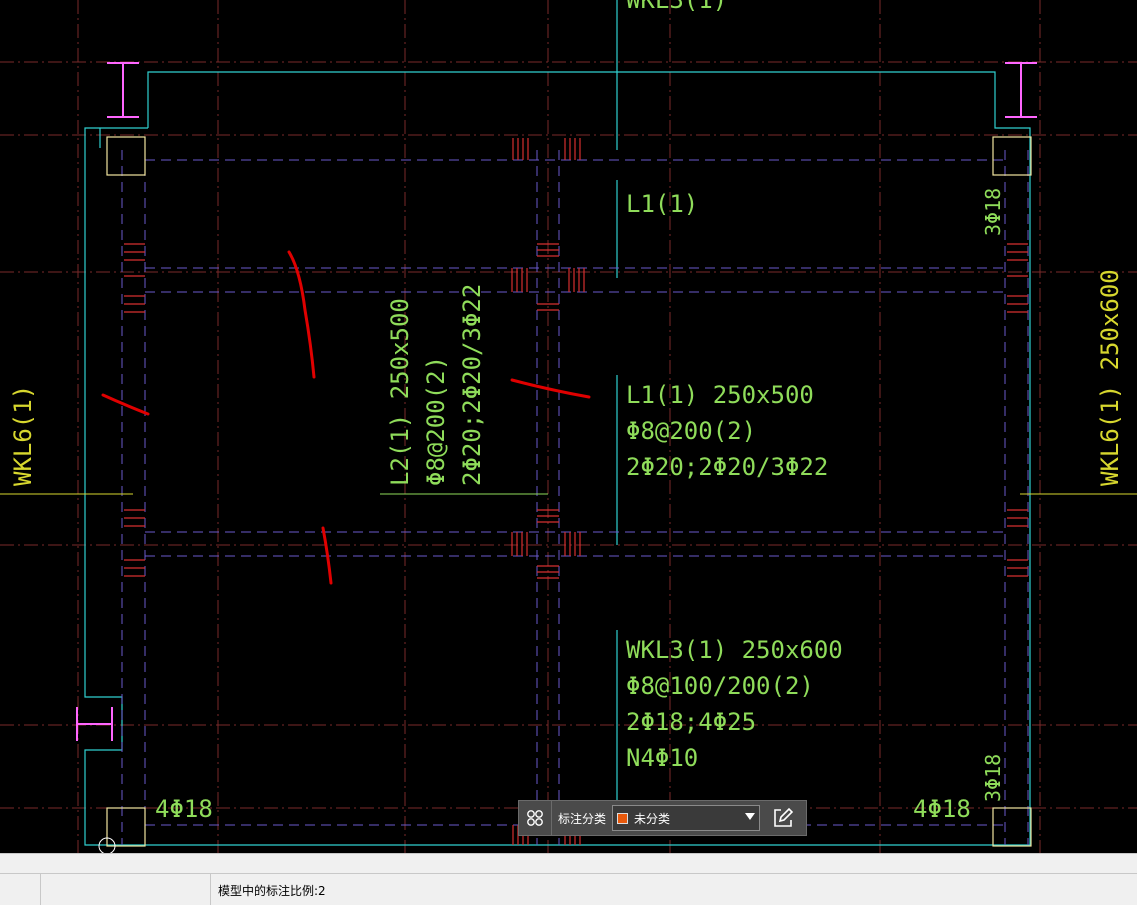 Image resolution: width=1137 pixels, height=905 pixels. Describe the element at coordinates (568, 889) in the screenshot. I see `status-bar: 模型中的标注比例:2` at that location.